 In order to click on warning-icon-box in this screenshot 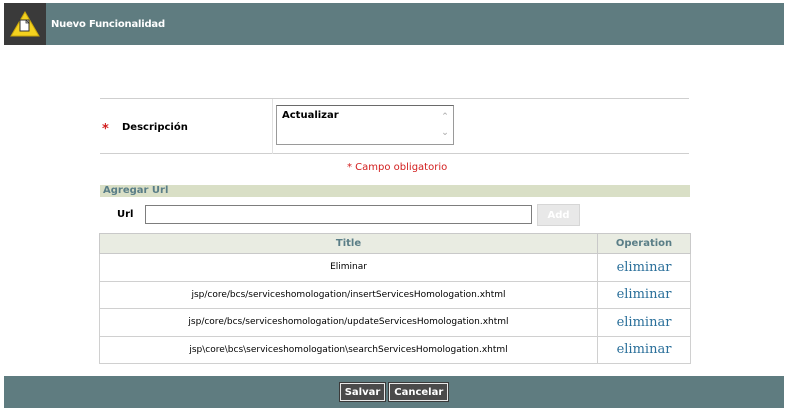, I will do `click(25, 24)`.